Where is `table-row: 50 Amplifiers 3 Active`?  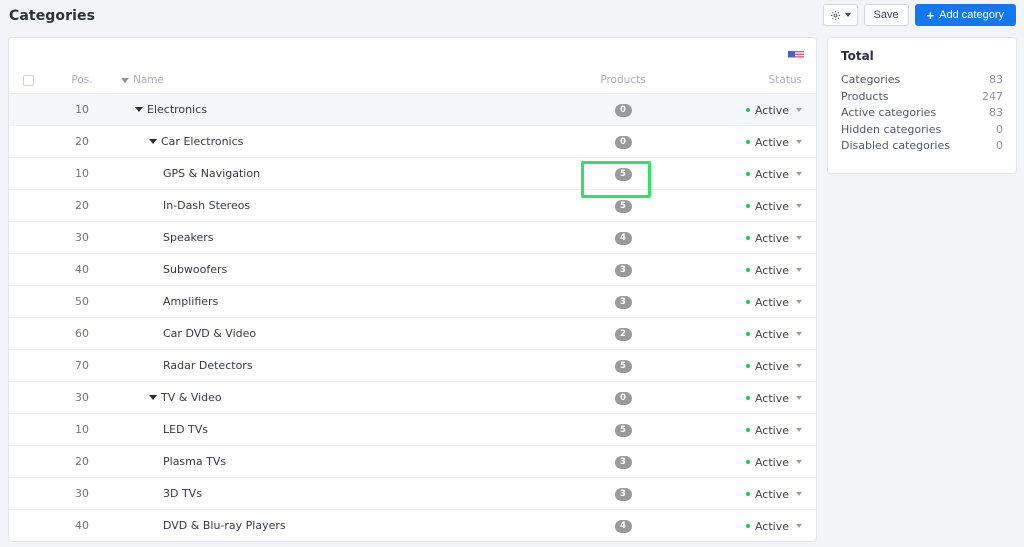
table-row: 50 Amplifiers 3 Active is located at coordinates (412, 301).